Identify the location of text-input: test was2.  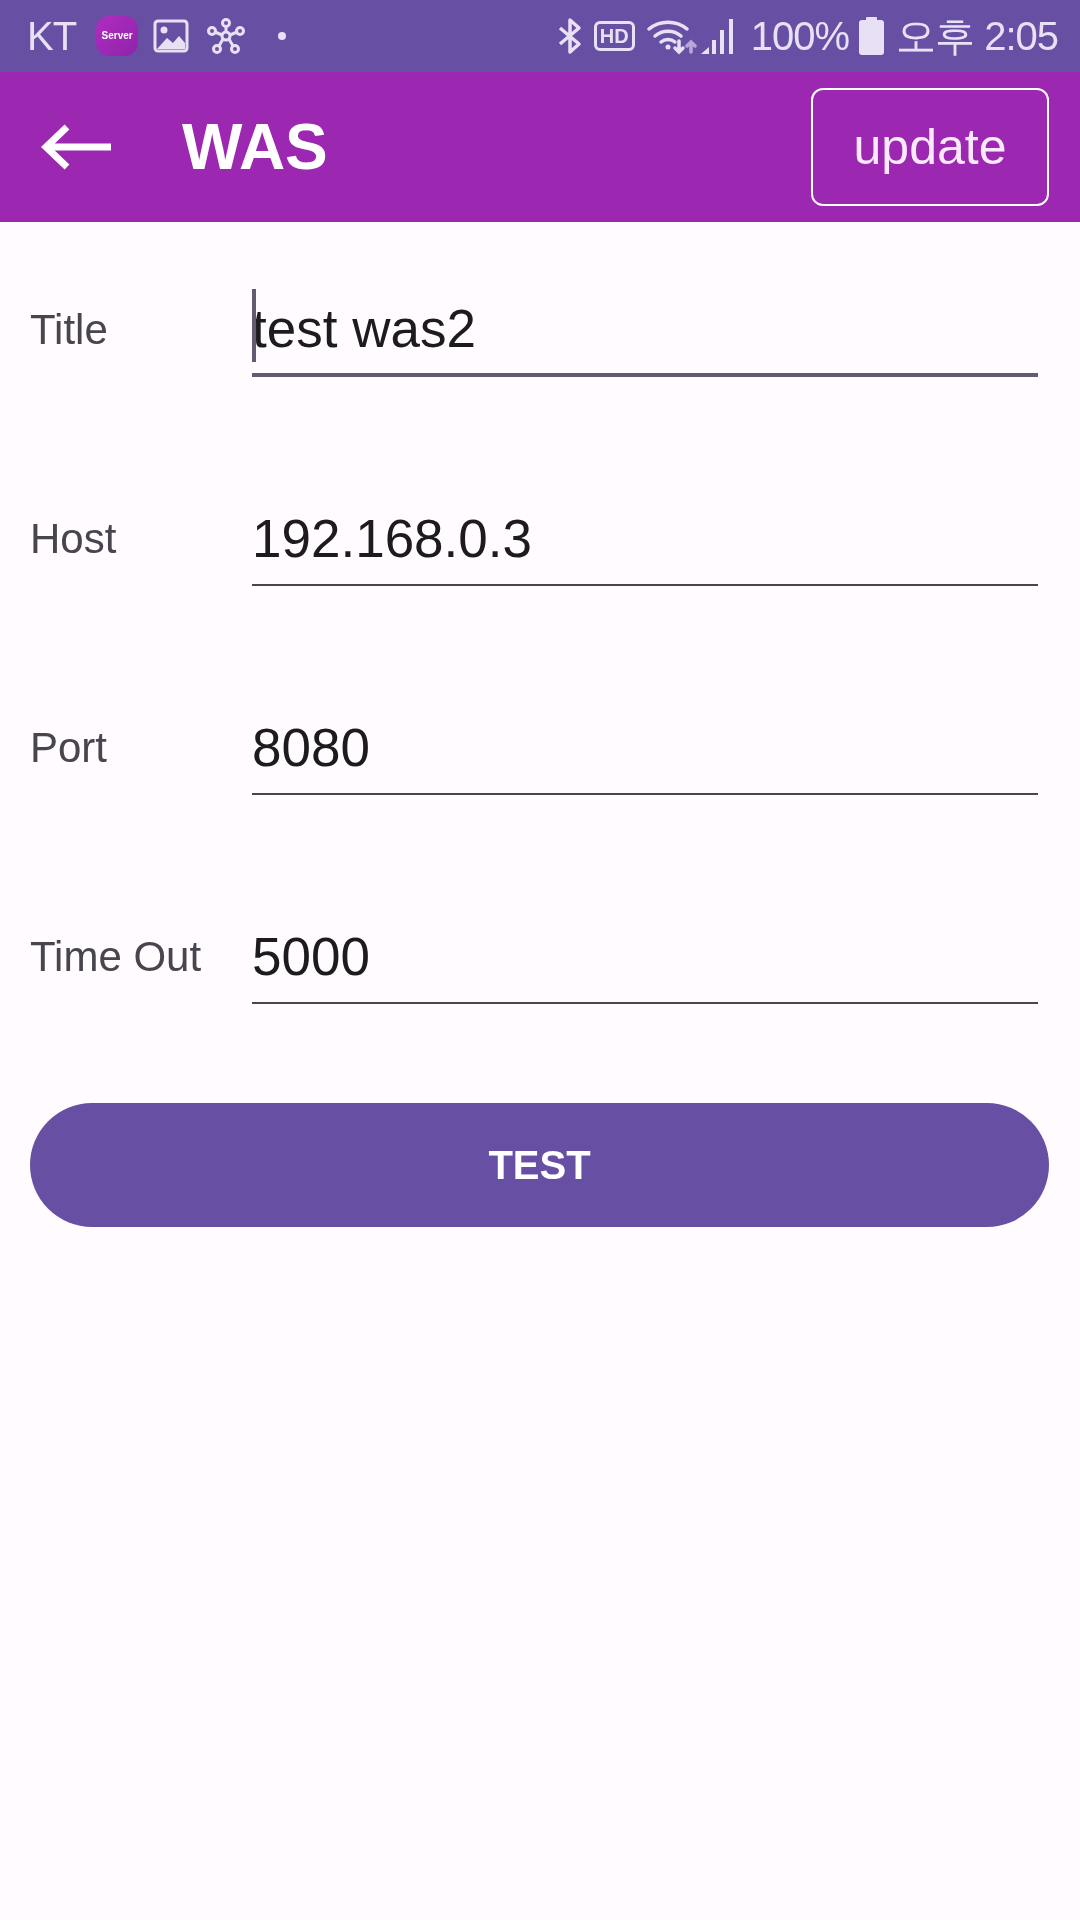
(645, 330).